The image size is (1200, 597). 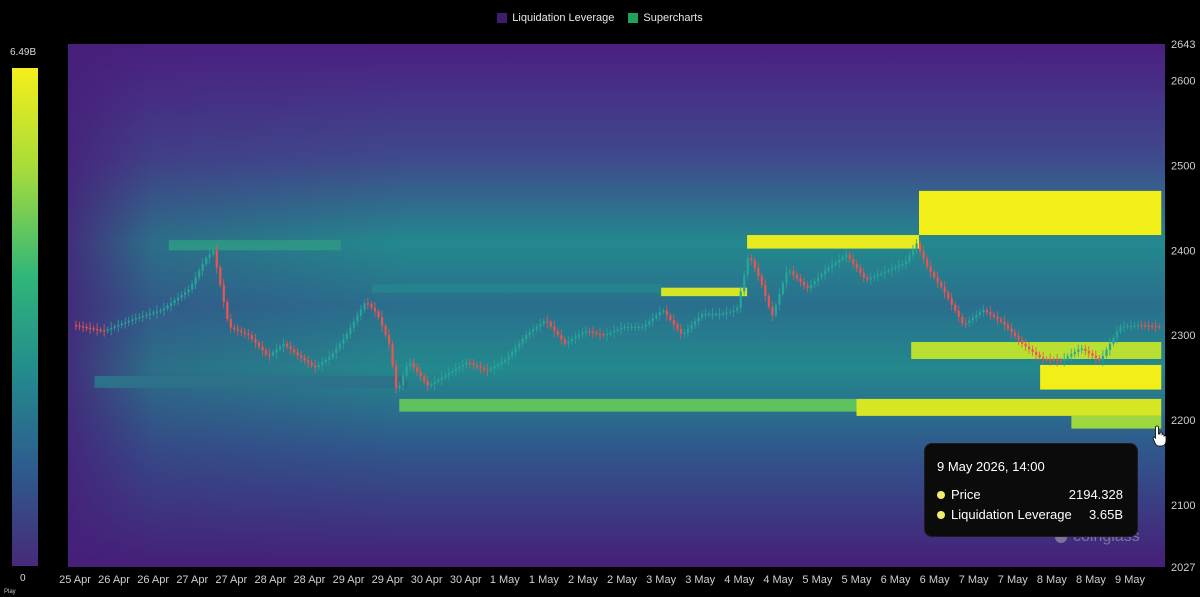 What do you see at coordinates (1030, 494) in the screenshot?
I see `tooltip-row-price: Price 2194.328` at bounding box center [1030, 494].